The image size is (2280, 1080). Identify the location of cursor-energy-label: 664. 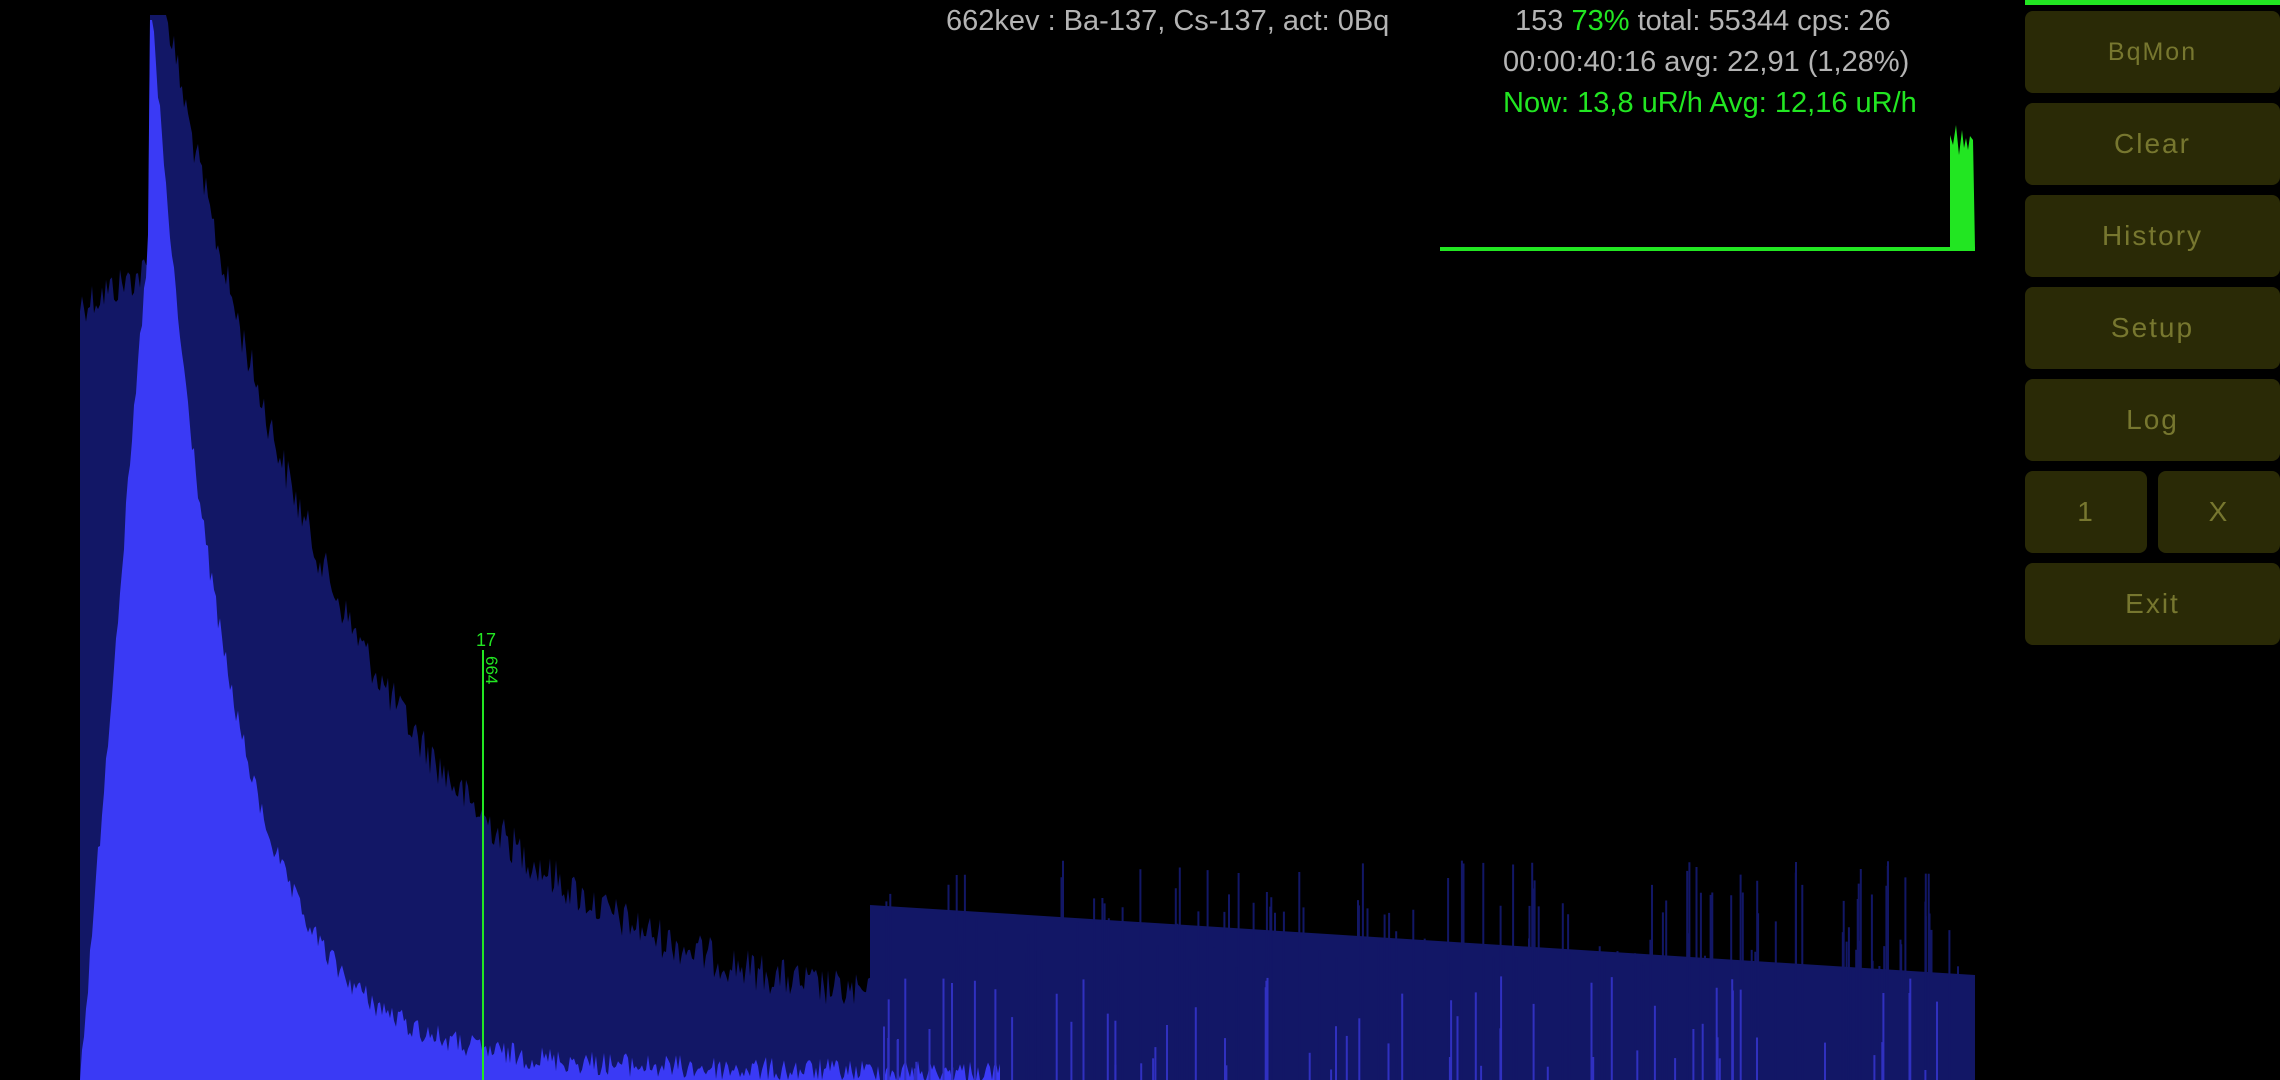
(491, 670).